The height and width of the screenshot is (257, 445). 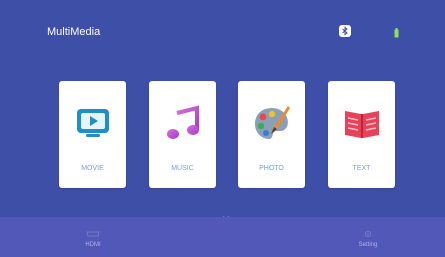 What do you see at coordinates (182, 168) in the screenshot?
I see `music-label: MUSIC` at bounding box center [182, 168].